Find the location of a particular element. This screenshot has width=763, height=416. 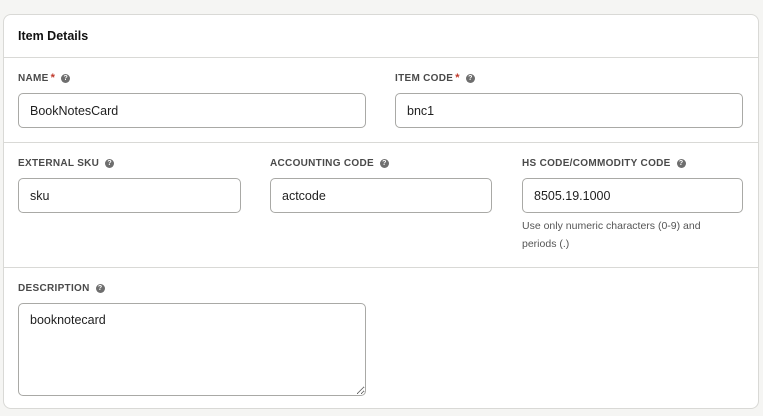

card-title: Item Details is located at coordinates (381, 36).